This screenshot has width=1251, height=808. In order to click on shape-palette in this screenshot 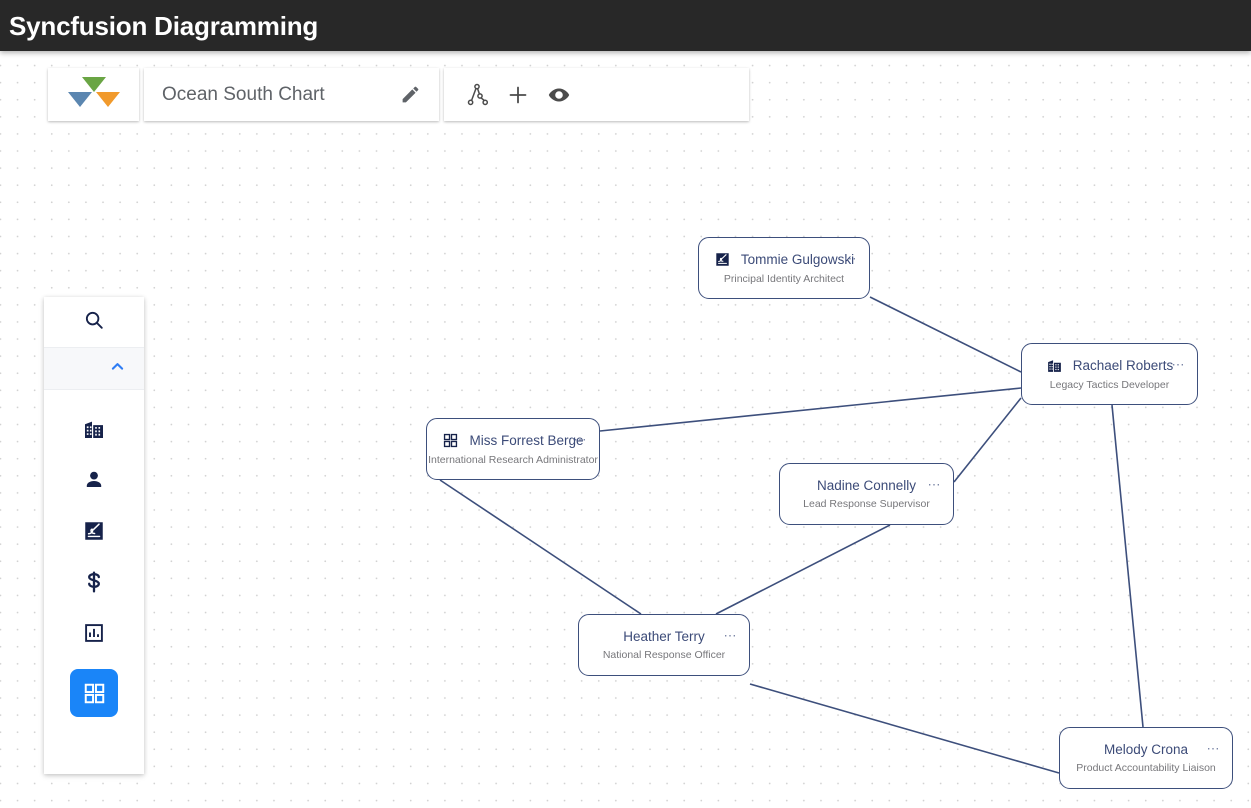, I will do `click(94, 535)`.